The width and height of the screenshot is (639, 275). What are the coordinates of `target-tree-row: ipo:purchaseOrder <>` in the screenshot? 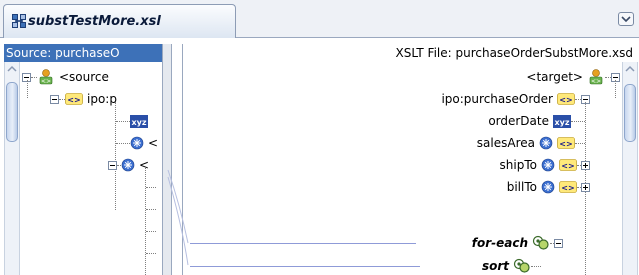 It's located at (515, 99).